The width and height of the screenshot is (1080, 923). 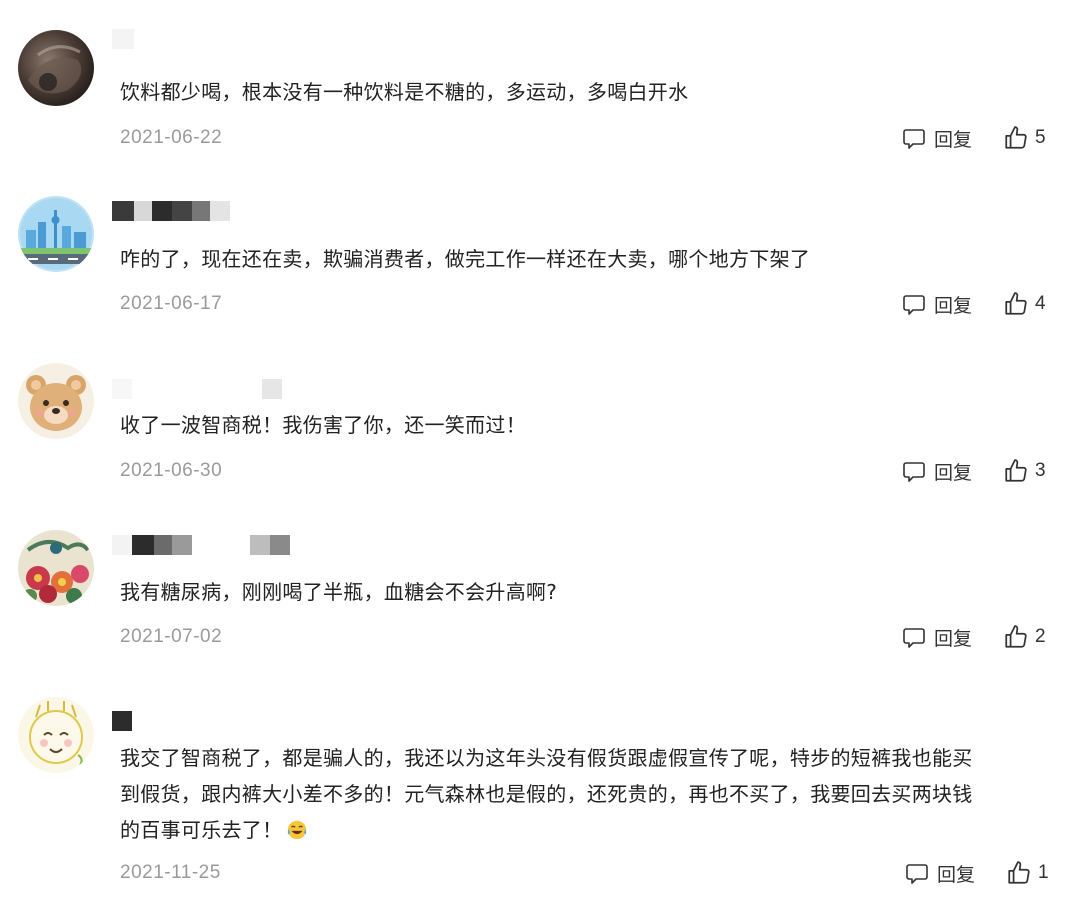 What do you see at coordinates (171, 636) in the screenshot?
I see `comment-date: 2021-07-02` at bounding box center [171, 636].